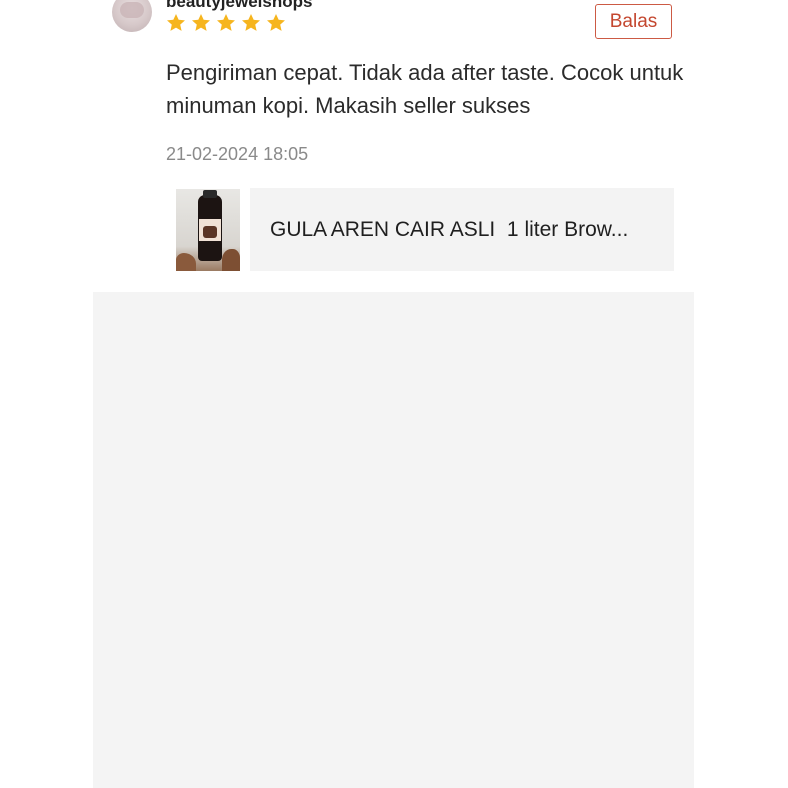 This screenshot has height=788, width=788. I want to click on bottle-cap, so click(210, 194).